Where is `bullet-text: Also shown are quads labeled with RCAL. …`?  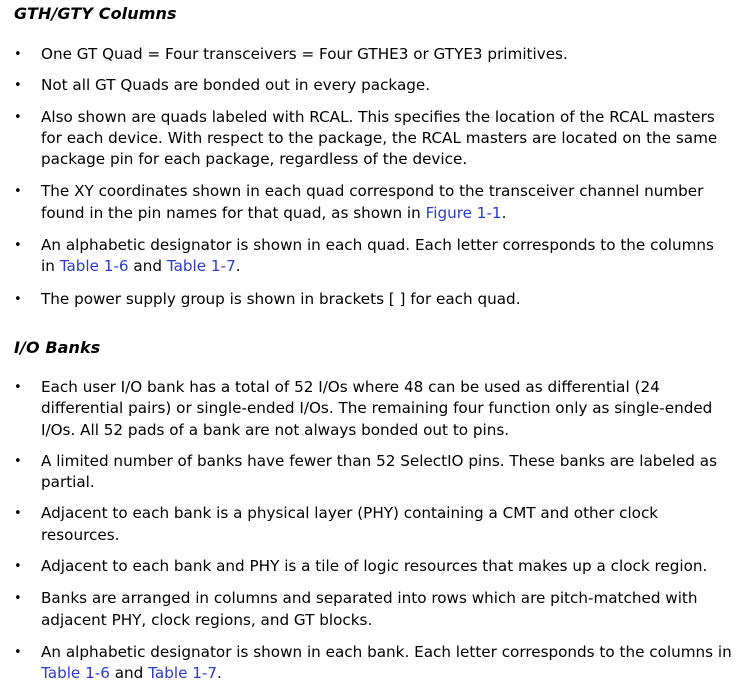
bullet-text: Also shown are quads labeled with RCAL. … is located at coordinates (379, 138).